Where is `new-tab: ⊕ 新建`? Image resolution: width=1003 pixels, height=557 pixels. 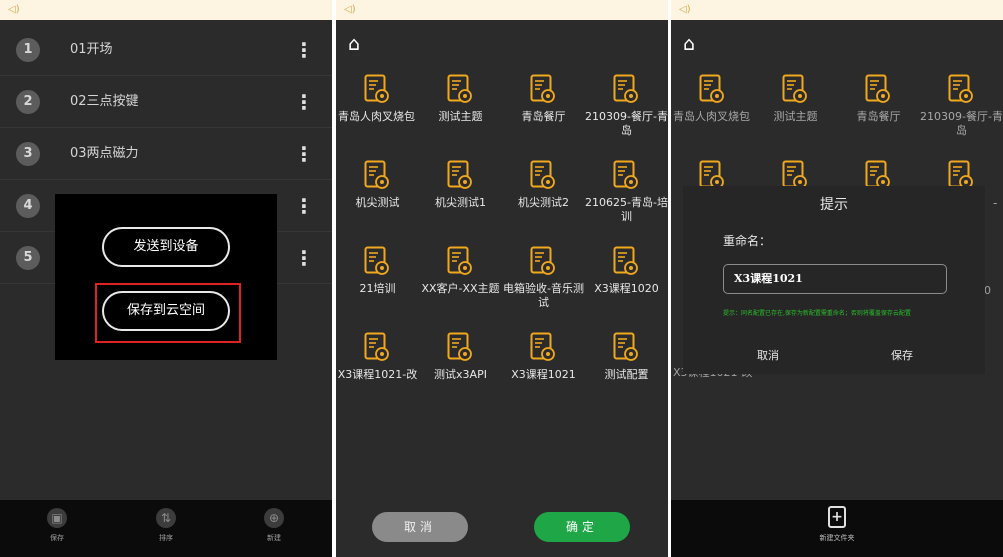 new-tab: ⊕ 新建 is located at coordinates (274, 525).